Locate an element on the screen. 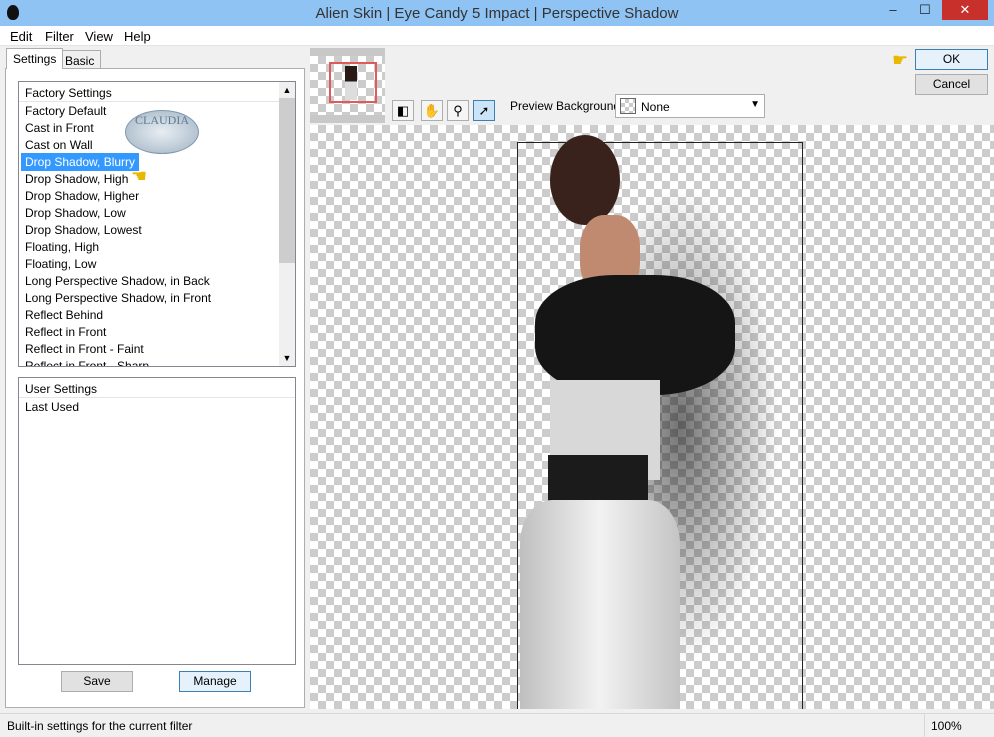 The height and width of the screenshot is (737, 994). list-item: Long Perspective Shadow, in Back is located at coordinates (157, 280).